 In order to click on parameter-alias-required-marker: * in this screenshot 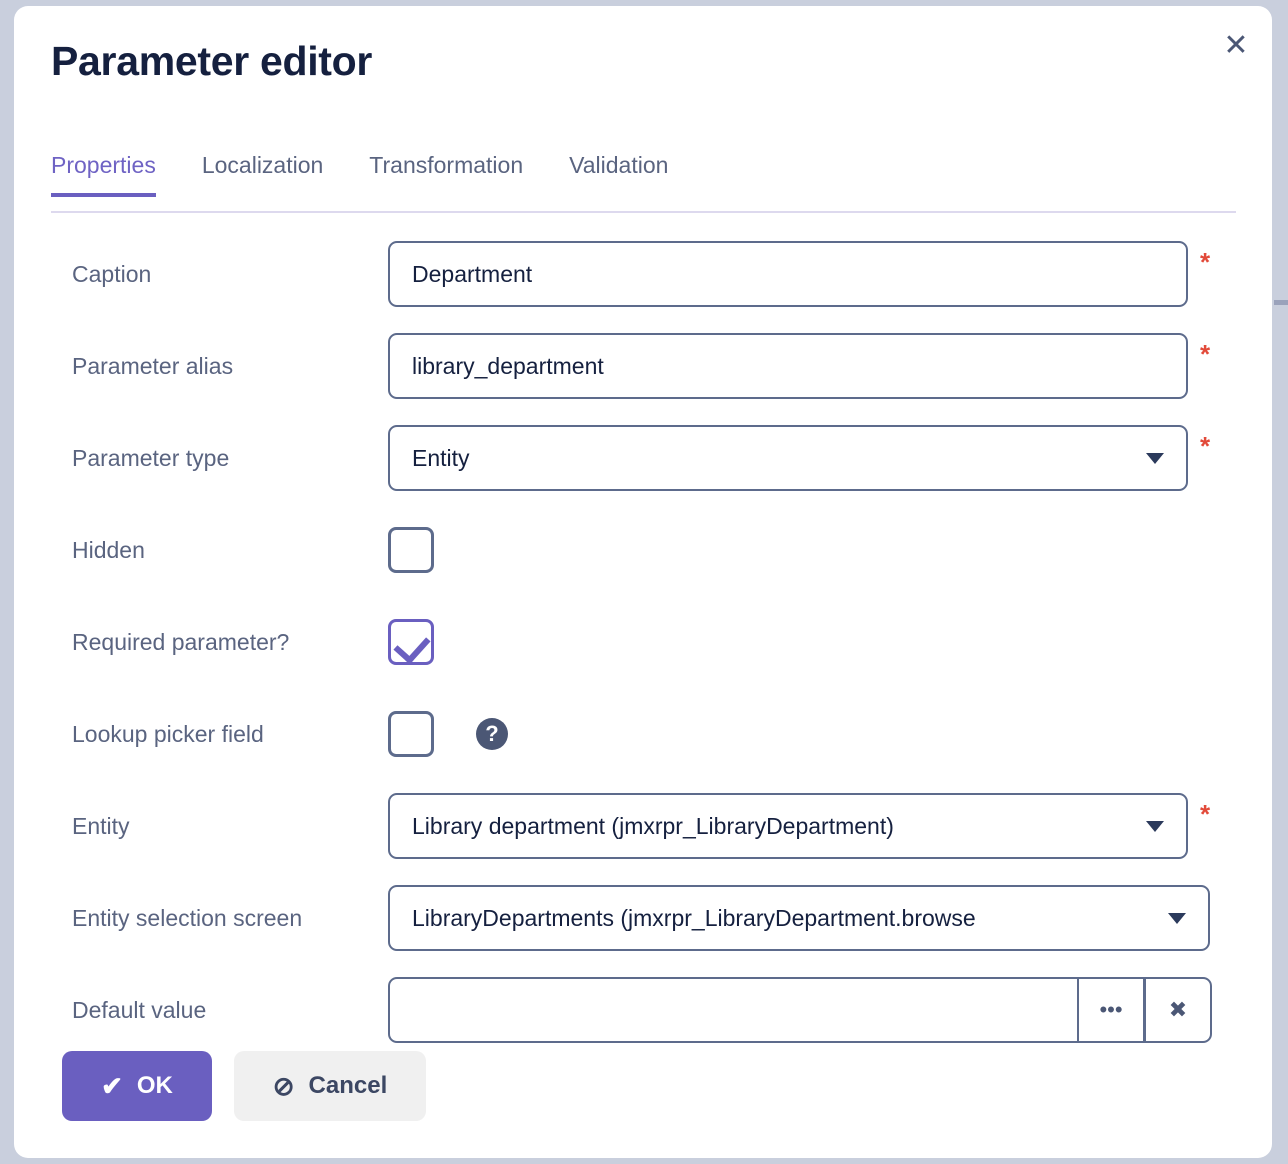, I will do `click(1205, 354)`.